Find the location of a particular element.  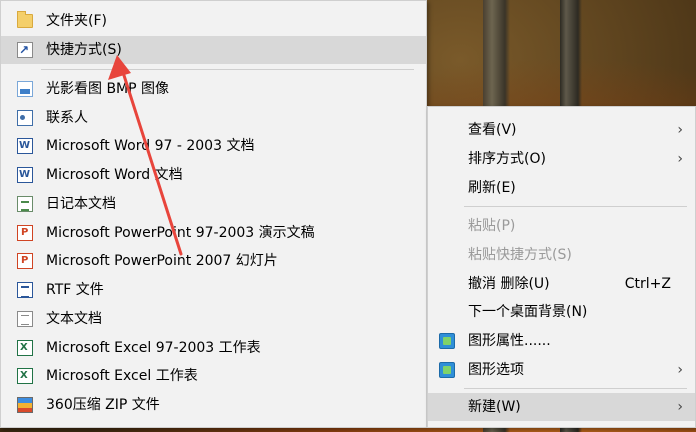

arrow-head is located at coordinates (119, 67).